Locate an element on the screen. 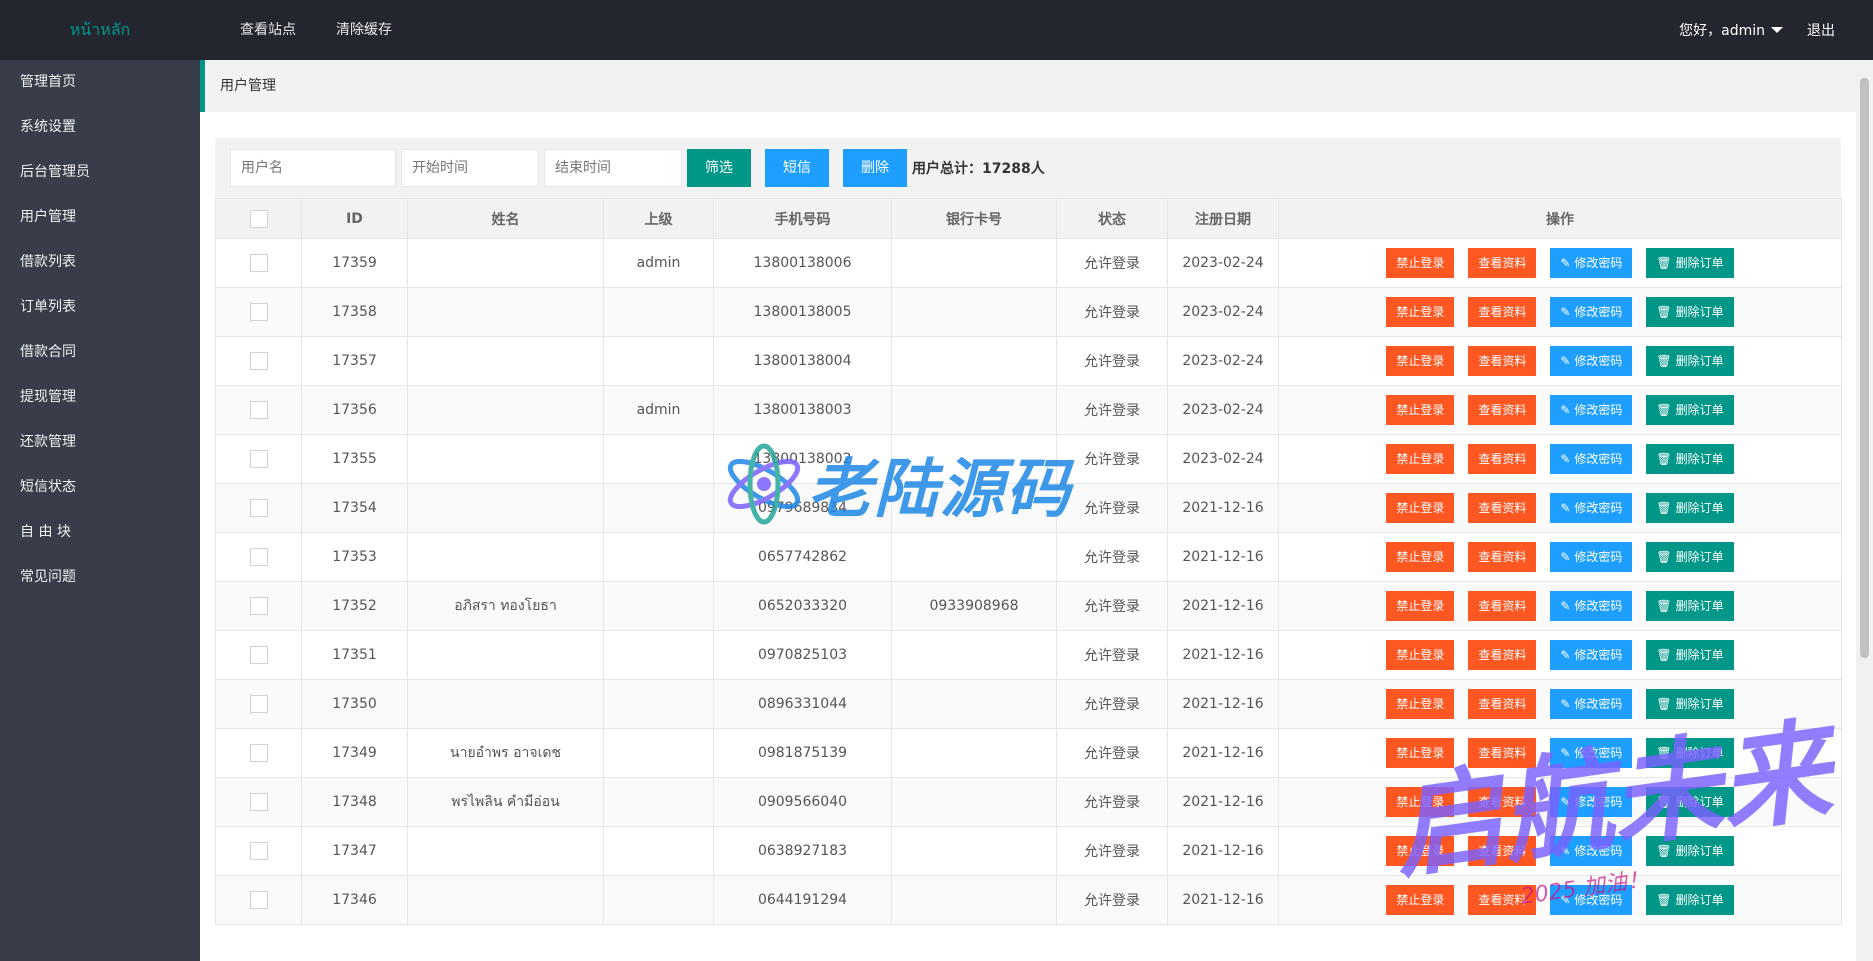 The height and width of the screenshot is (961, 1873). sidebar-item-sms-status: 短信状态 is located at coordinates (100, 487).